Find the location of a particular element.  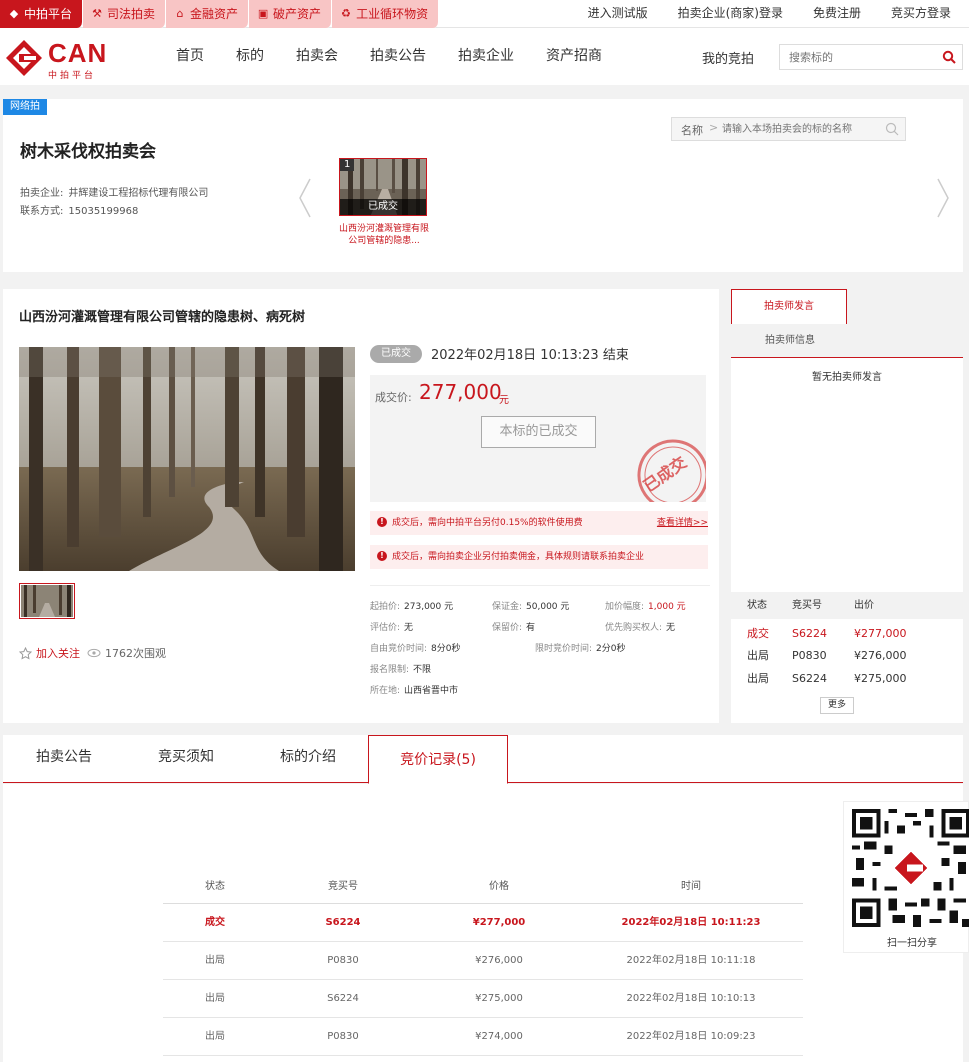

tab-announcement: 拍卖公告 is located at coordinates (64, 759).